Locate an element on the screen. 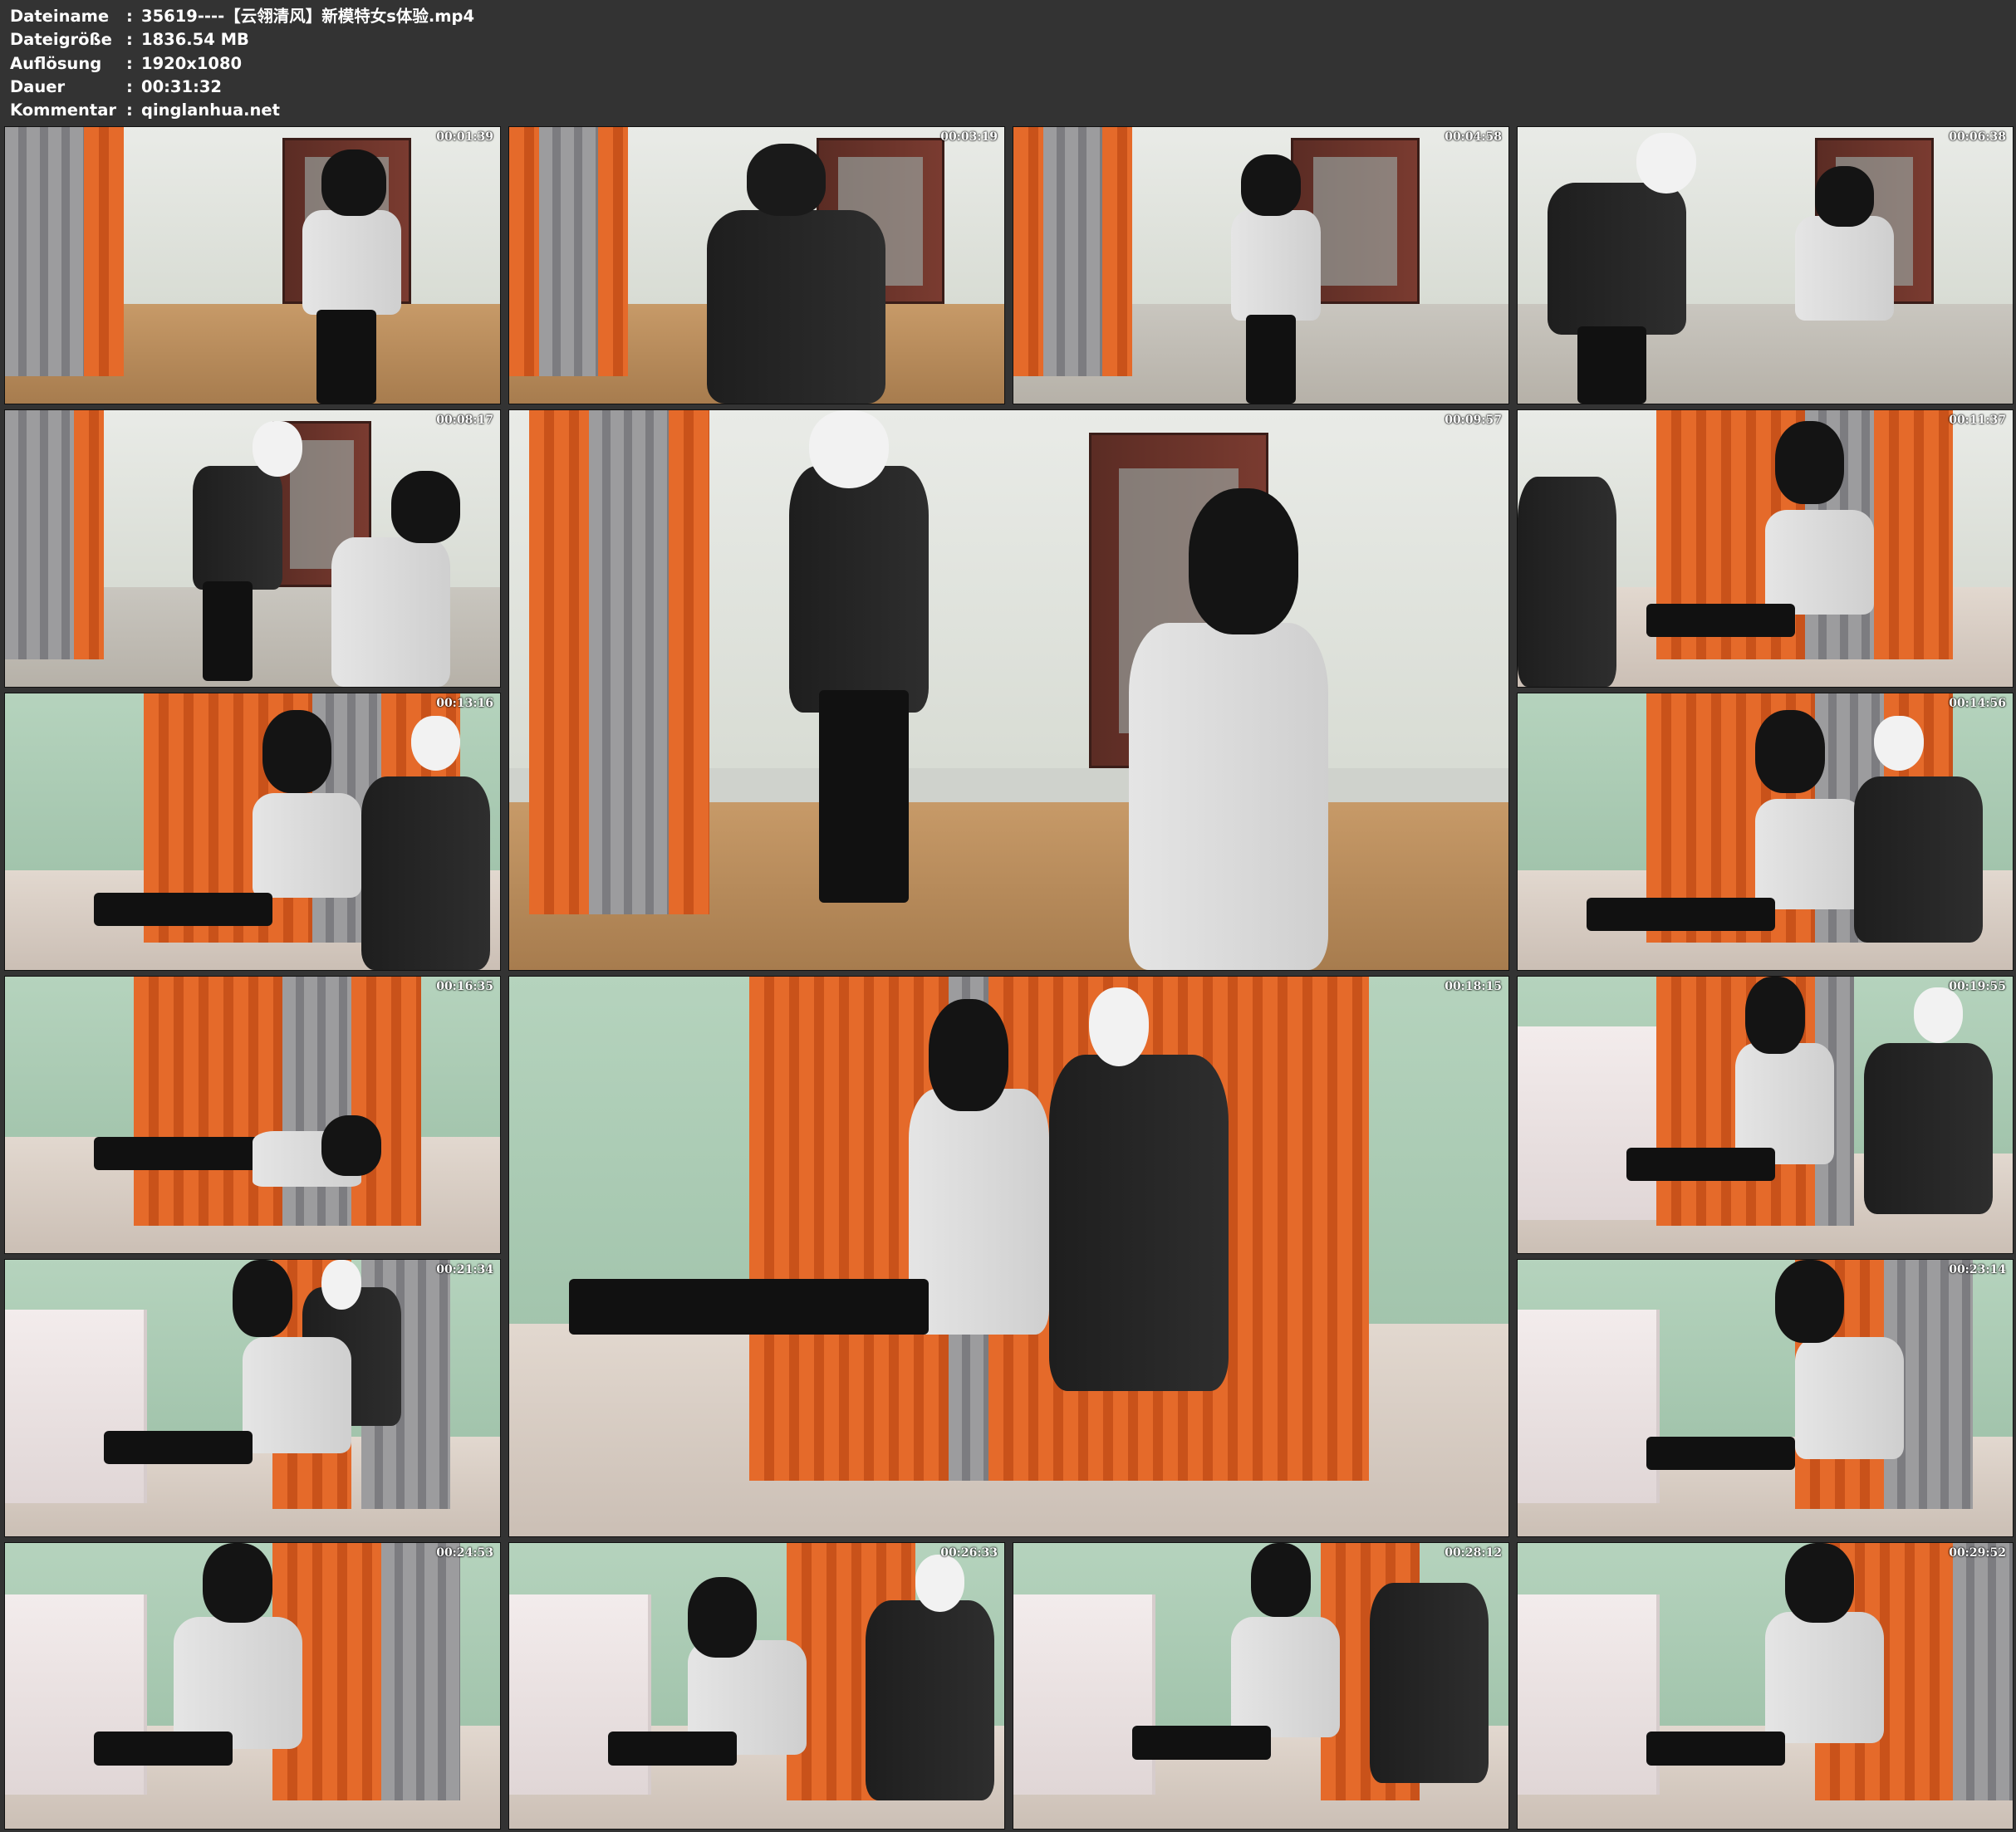 The width and height of the screenshot is (2016, 1832). info-value: 00:31:32 is located at coordinates (182, 86).